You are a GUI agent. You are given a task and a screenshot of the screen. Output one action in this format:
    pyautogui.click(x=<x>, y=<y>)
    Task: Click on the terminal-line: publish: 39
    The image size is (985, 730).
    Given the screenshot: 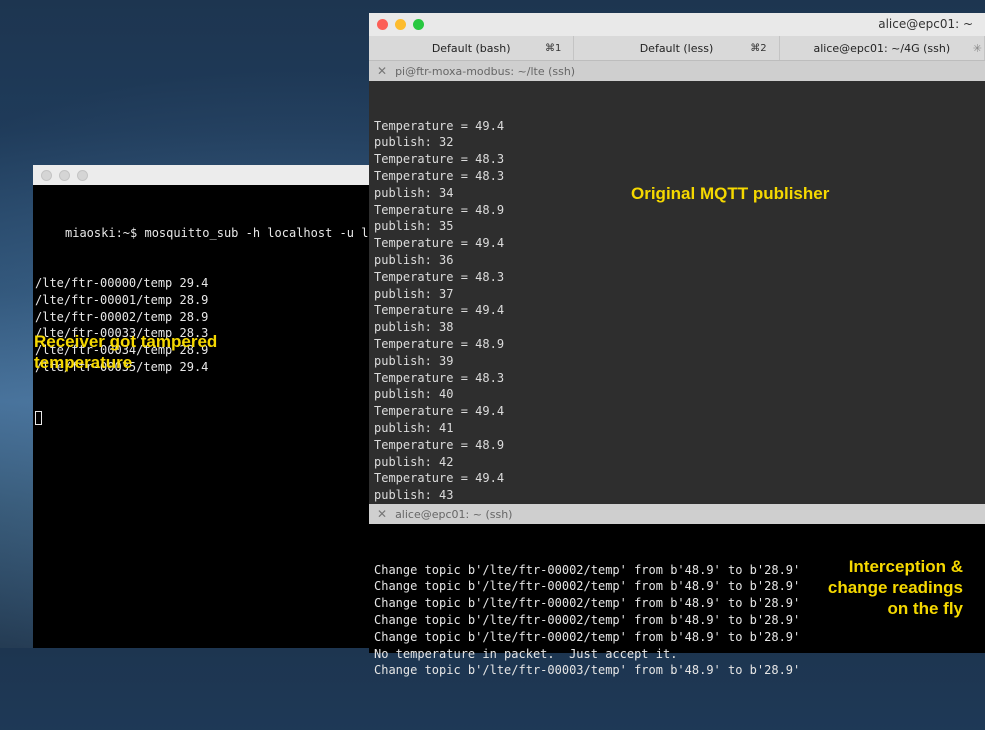 What is the action you would take?
    pyautogui.click(x=414, y=360)
    